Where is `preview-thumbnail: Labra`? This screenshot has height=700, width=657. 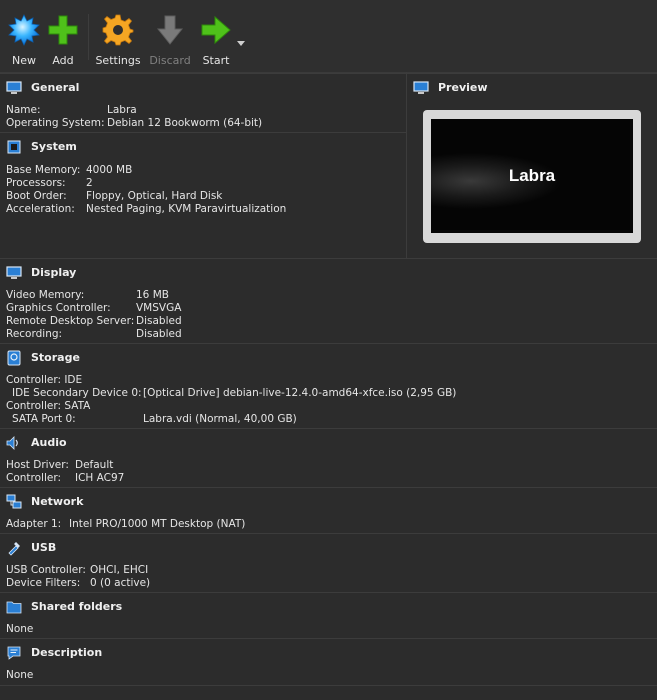 preview-thumbnail: Labra is located at coordinates (532, 176).